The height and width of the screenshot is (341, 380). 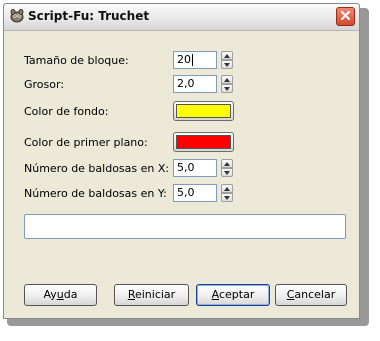 I want to click on cancel-button: Cancelar, so click(x=311, y=295).